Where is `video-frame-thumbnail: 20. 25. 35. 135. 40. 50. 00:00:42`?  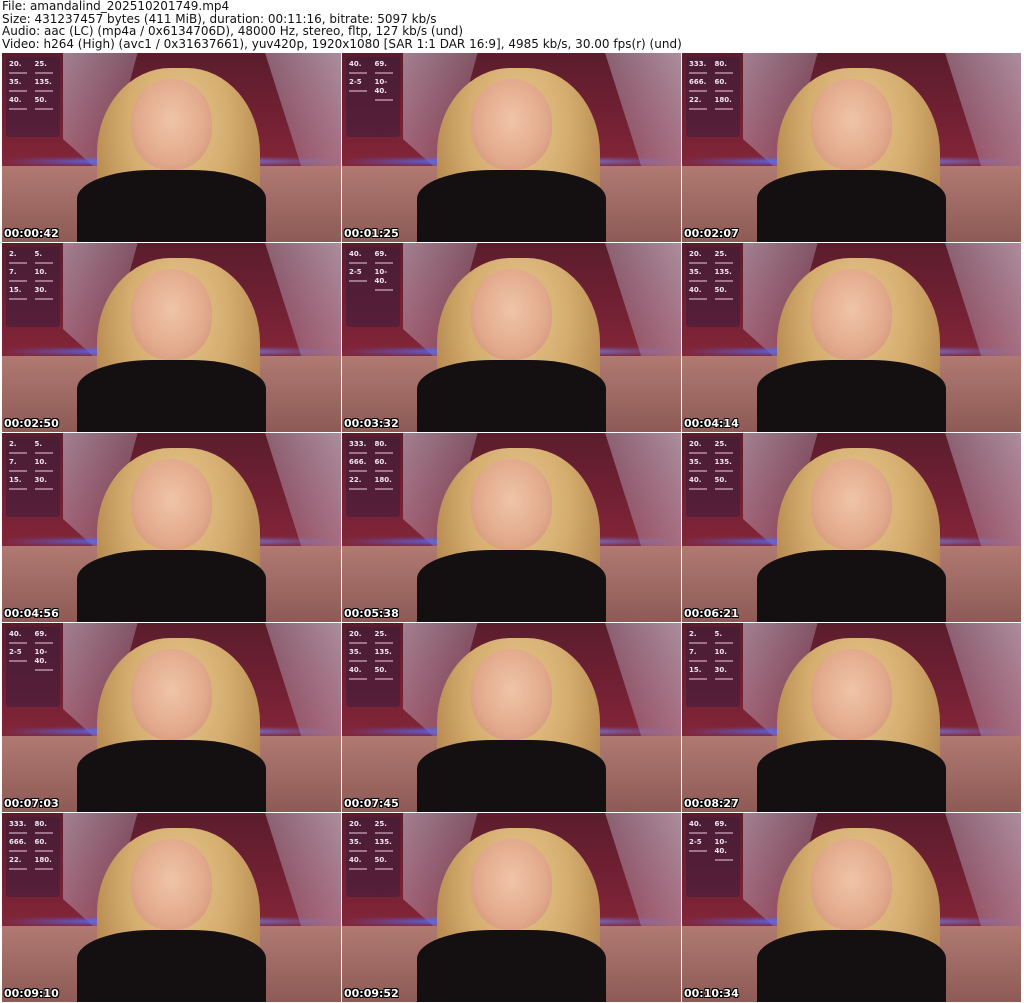 video-frame-thumbnail: 20. 25. 35. 135. 40. 50. 00:00:42 is located at coordinates (171, 147).